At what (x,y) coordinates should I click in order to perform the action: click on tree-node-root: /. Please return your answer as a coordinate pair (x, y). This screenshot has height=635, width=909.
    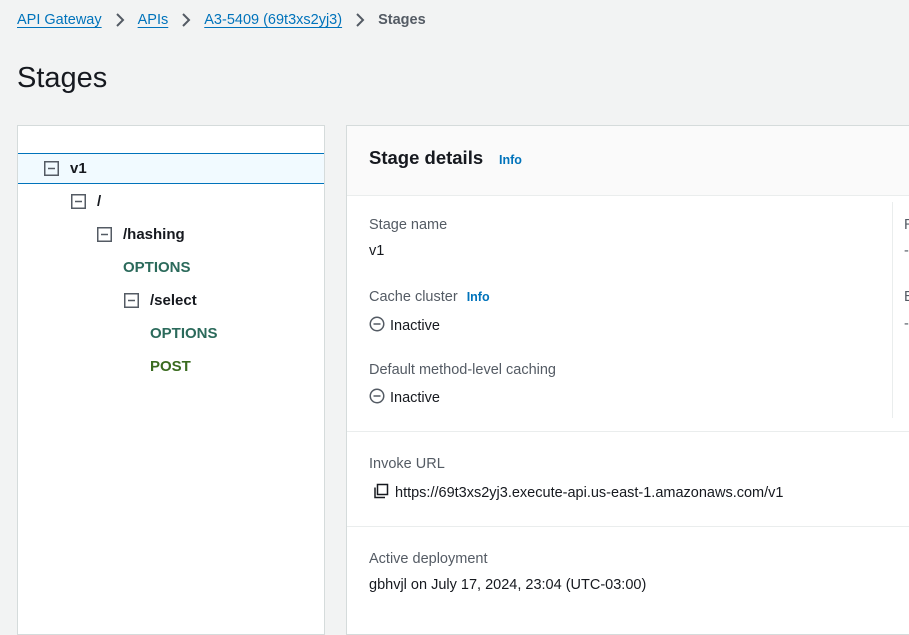
    Looking at the image, I should click on (197, 201).